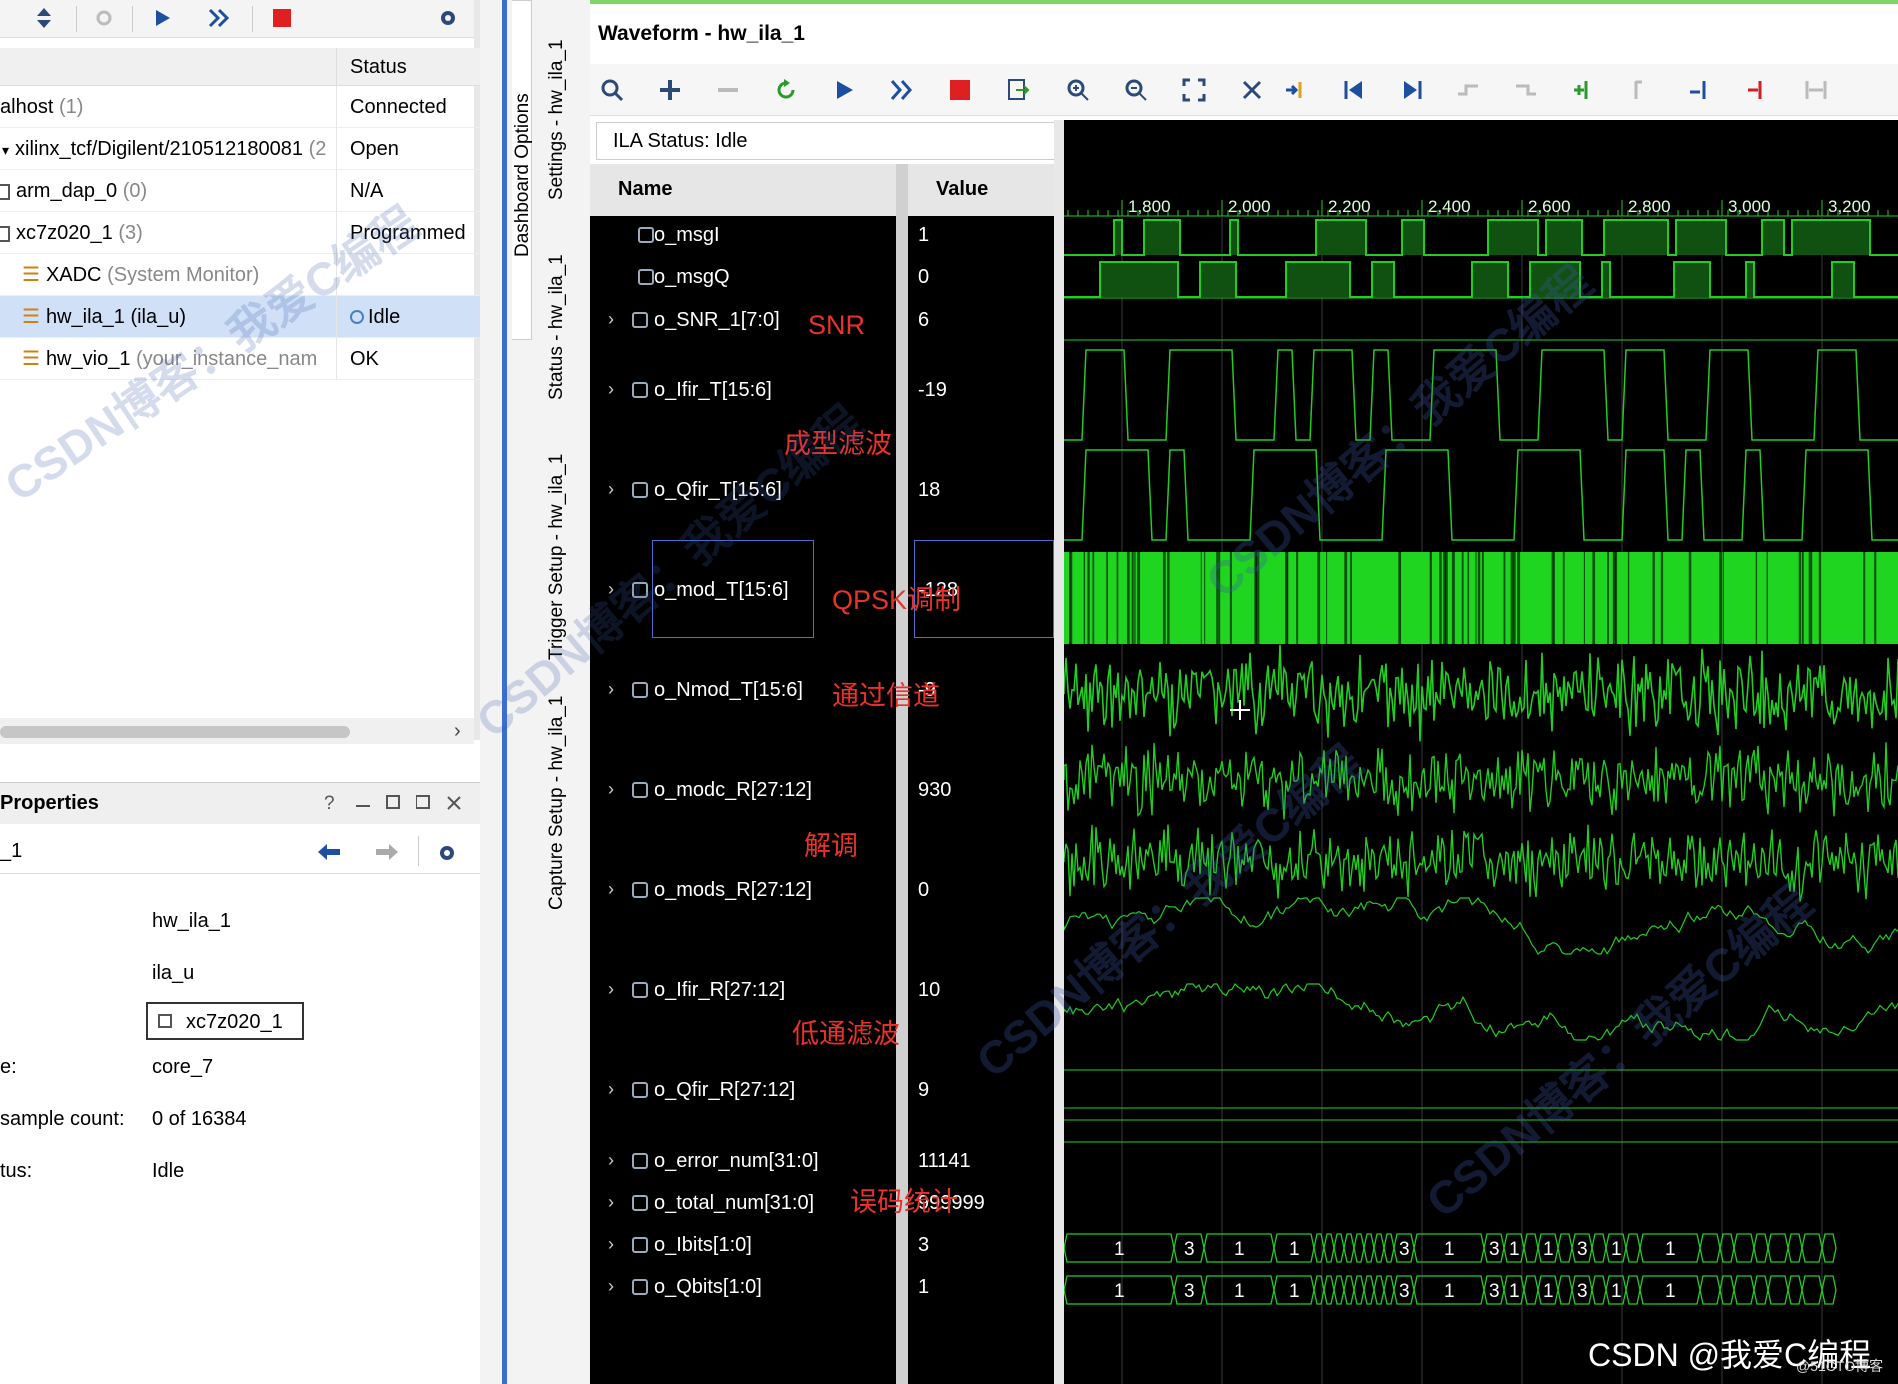  Describe the element at coordinates (240, 67) in the screenshot. I see `hardware-table-header: Status` at that location.